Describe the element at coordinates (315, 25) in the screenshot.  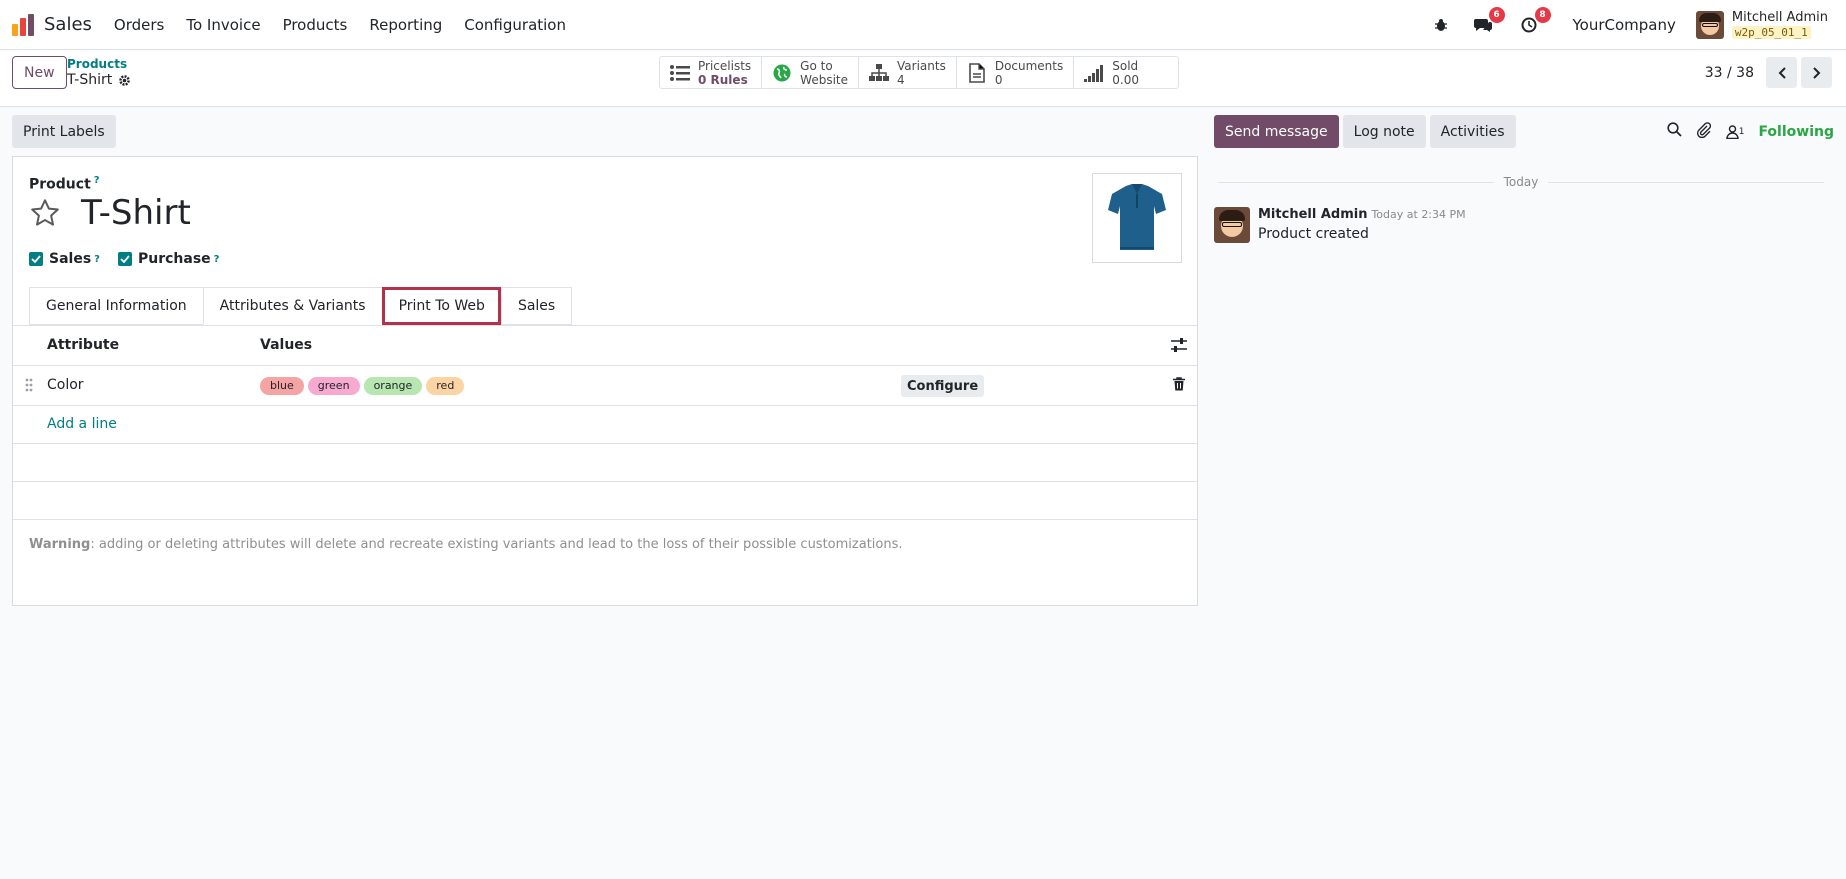
I see `menu-products: Products` at that location.